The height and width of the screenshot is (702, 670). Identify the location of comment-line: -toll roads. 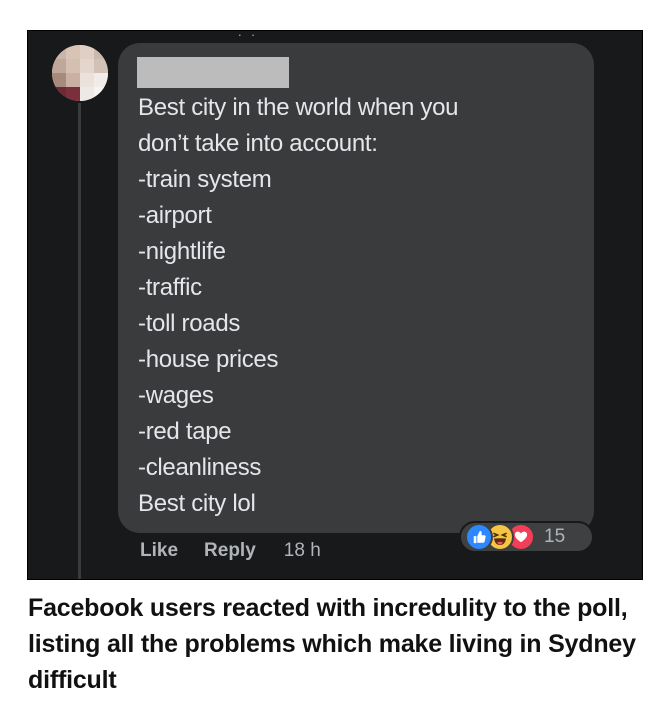
(189, 323).